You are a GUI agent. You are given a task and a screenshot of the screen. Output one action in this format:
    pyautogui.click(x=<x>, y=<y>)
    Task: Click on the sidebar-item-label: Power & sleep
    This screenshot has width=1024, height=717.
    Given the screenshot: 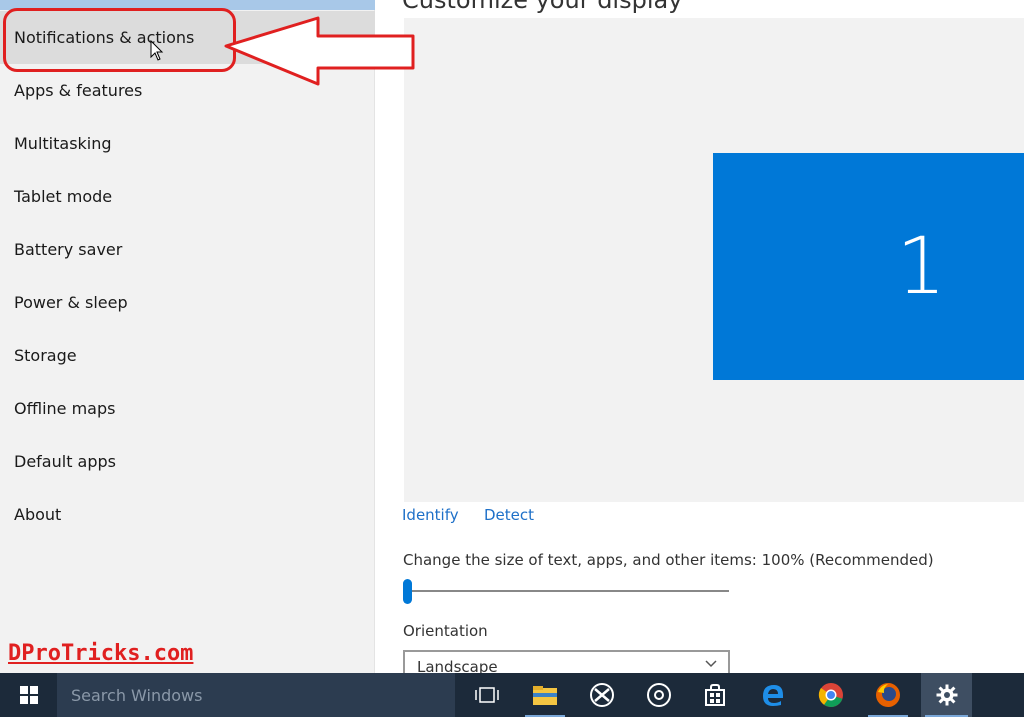 What is the action you would take?
    pyautogui.click(x=71, y=302)
    